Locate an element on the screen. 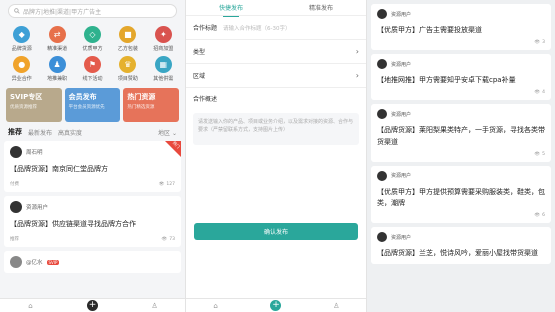  type-select: 类型 › is located at coordinates (276, 52).